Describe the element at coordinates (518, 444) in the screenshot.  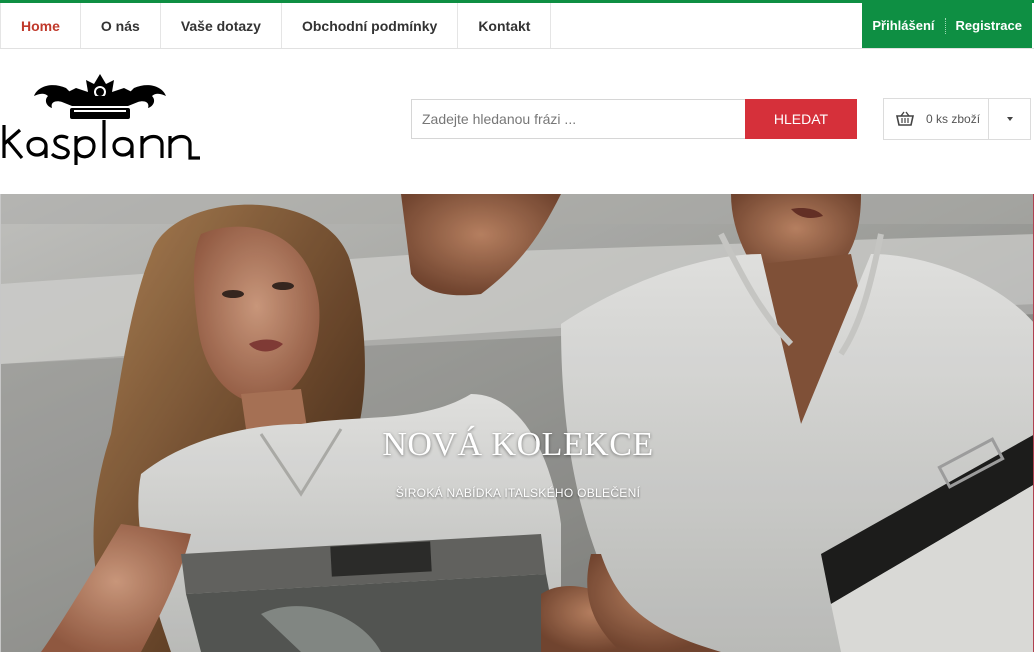
I see `hero-title: NOVÁ KOLEKCE` at that location.